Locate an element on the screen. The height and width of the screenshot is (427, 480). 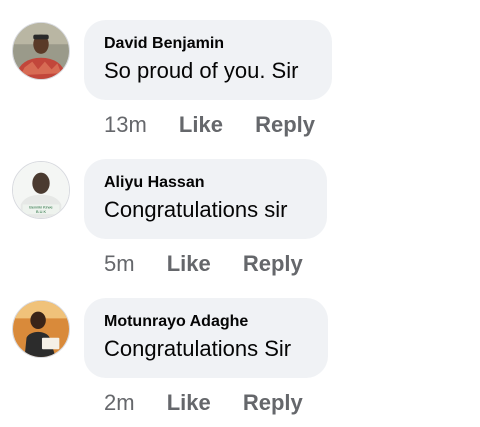
avatar: Benniki Kirwe B.U.K is located at coordinates (41, 190).